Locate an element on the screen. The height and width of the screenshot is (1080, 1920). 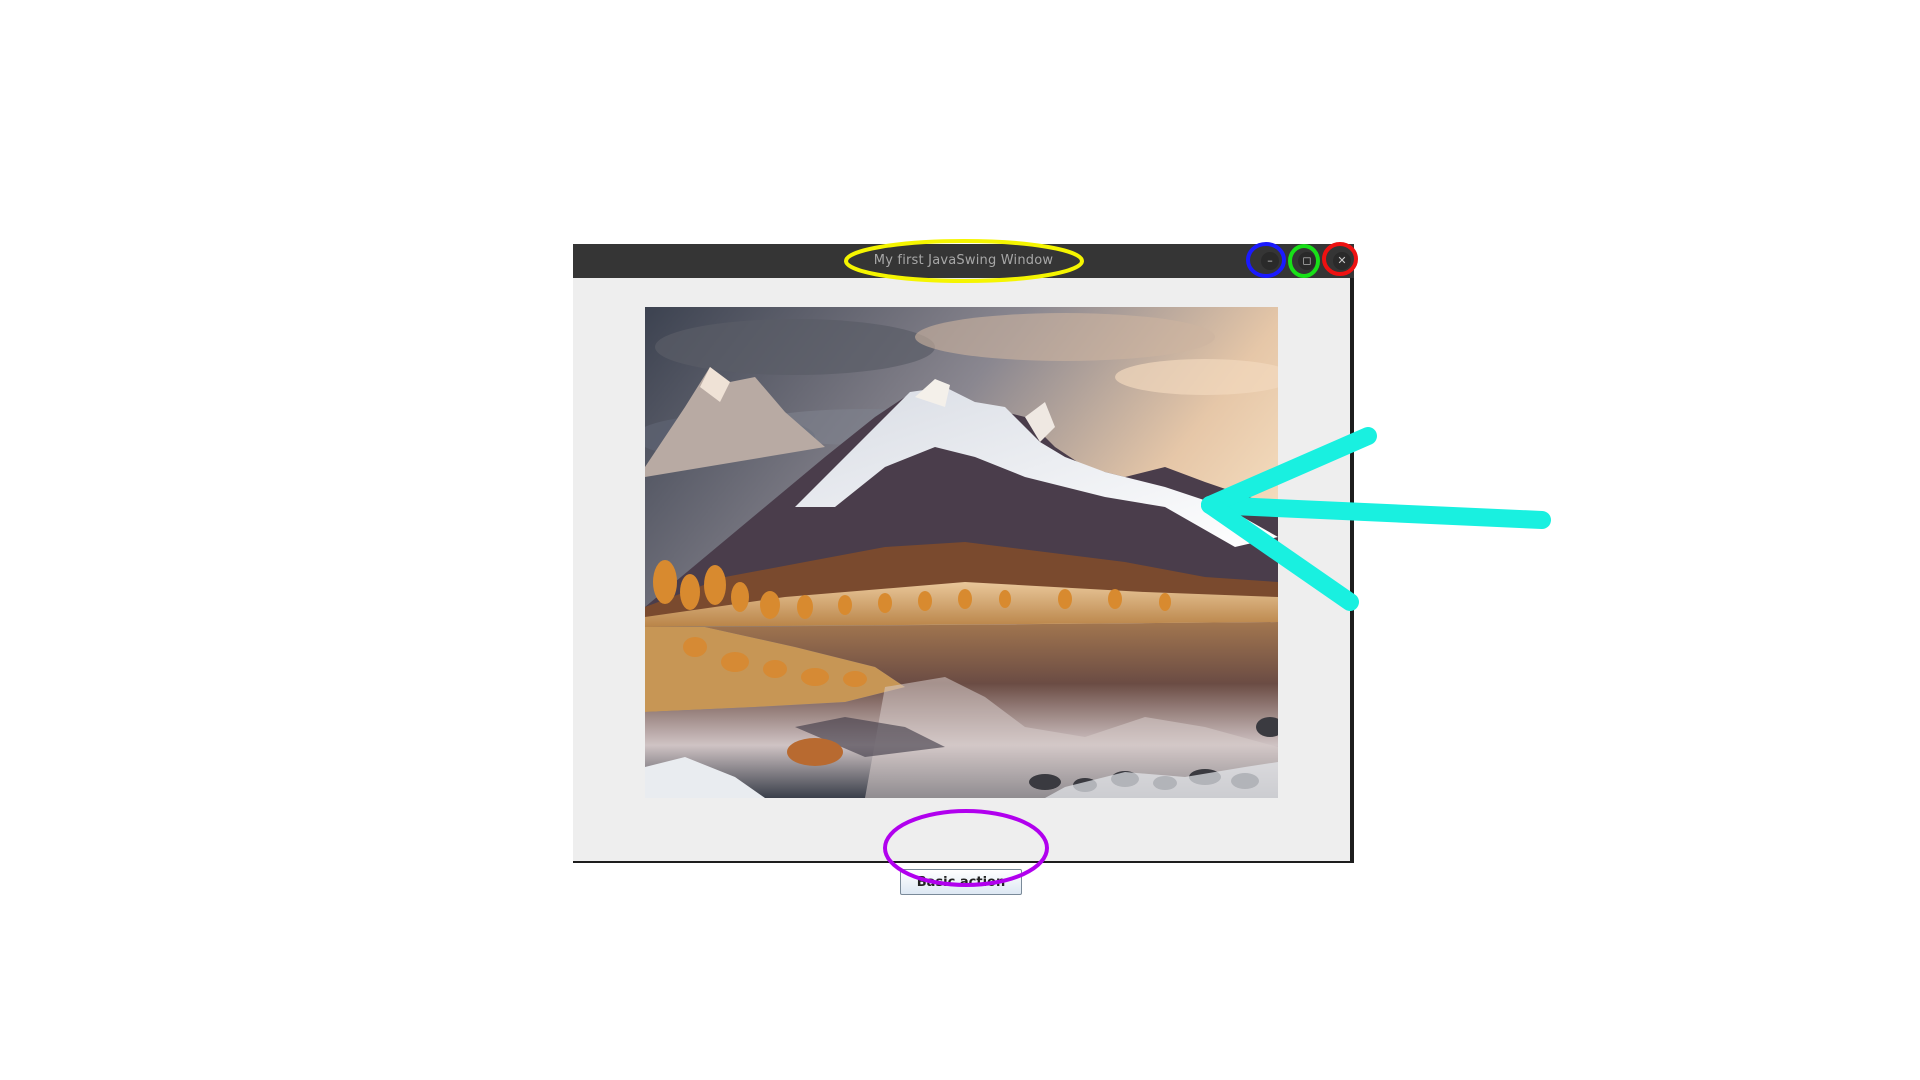
minimize-icon: – is located at coordinates (1270, 260).